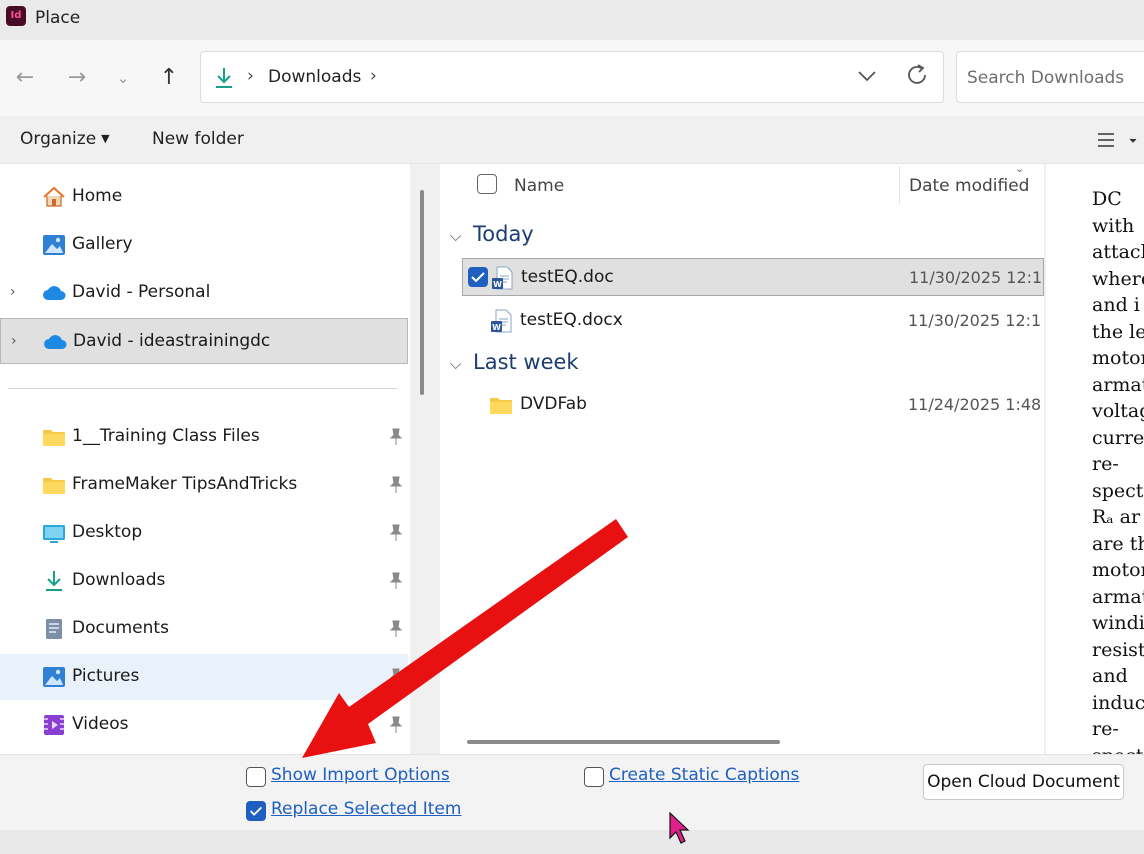 This screenshot has height=854, width=1144. I want to click on preview-line: and, so click(1110, 676).